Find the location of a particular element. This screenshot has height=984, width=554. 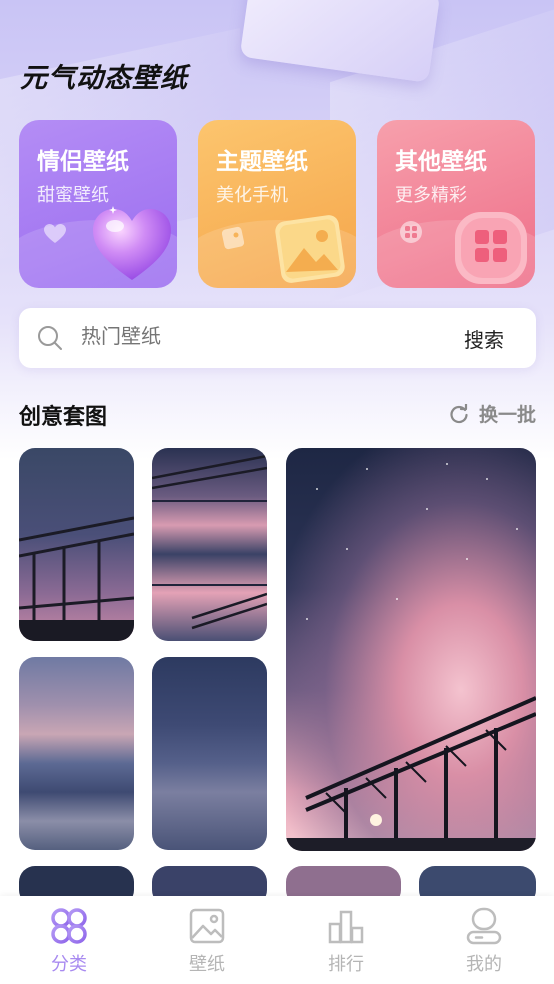

search-icon is located at coordinates (50, 338).